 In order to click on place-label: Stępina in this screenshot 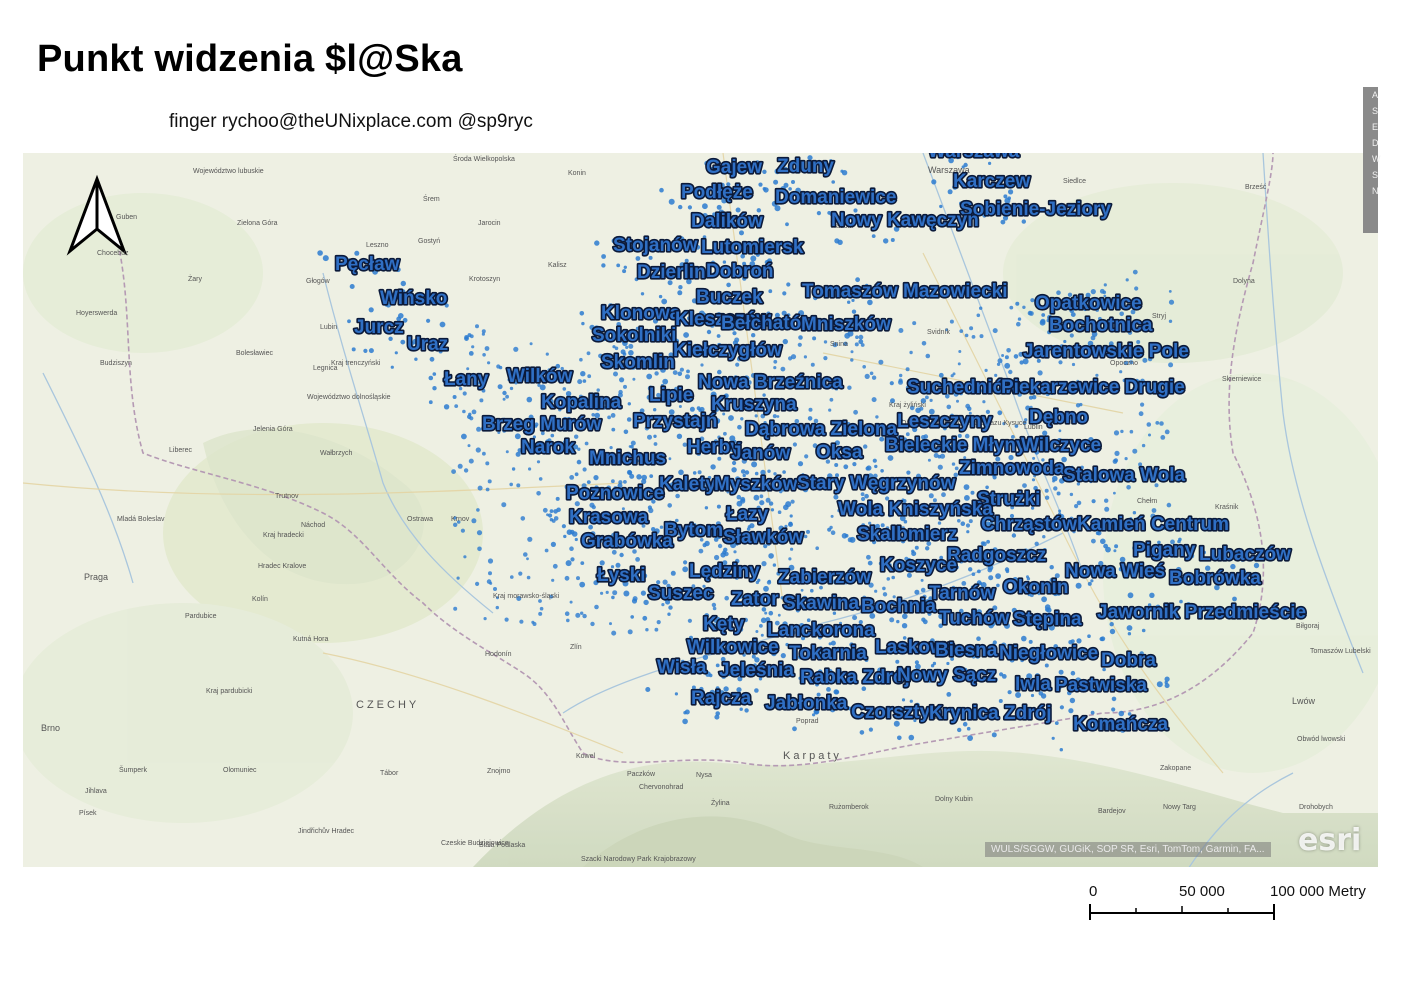, I will do `click(1047, 619)`.